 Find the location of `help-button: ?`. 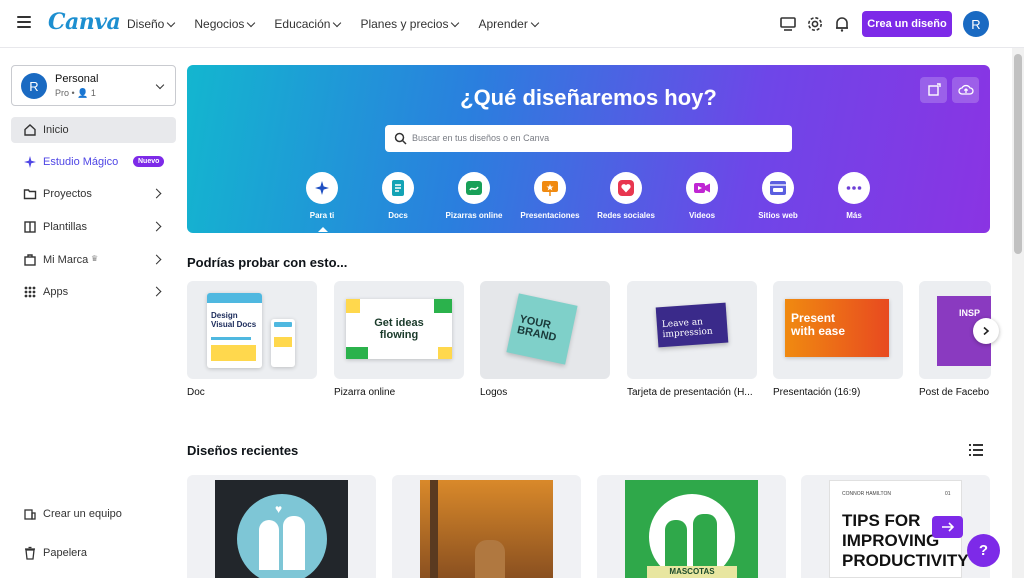

help-button: ? is located at coordinates (983, 550).